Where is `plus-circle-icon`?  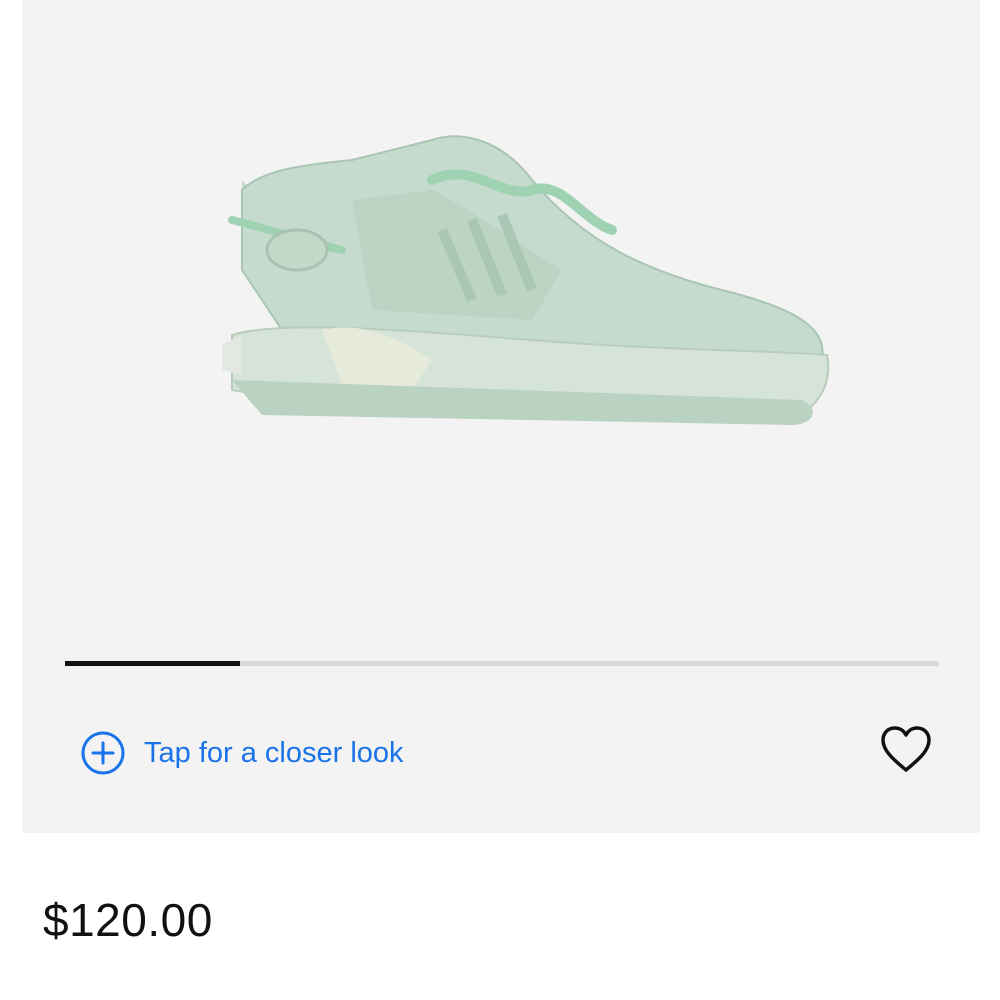 plus-circle-icon is located at coordinates (103, 753).